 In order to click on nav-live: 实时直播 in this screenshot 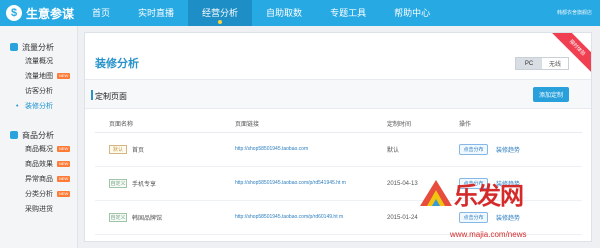, I will do `click(156, 13)`.